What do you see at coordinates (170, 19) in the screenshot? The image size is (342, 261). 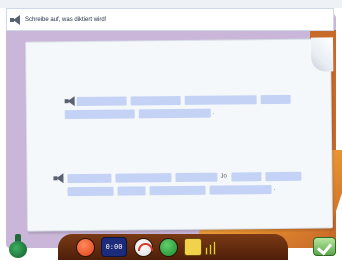 I see `instruction-bar: Schreibe auf, was diktiert wird!` at bounding box center [170, 19].